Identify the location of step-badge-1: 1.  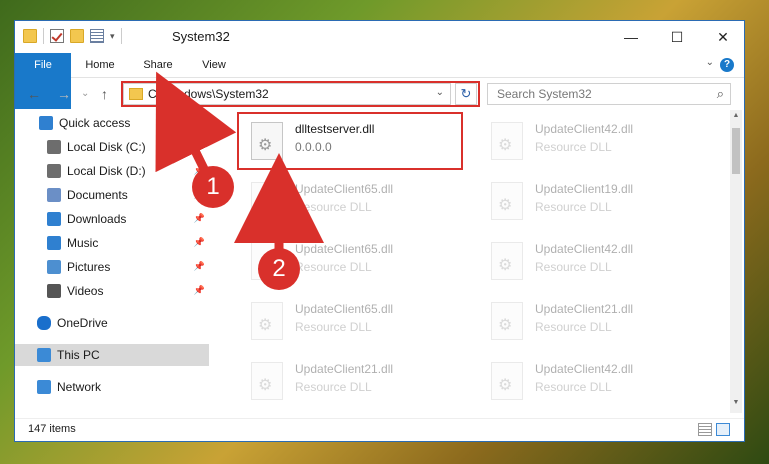
(213, 187).